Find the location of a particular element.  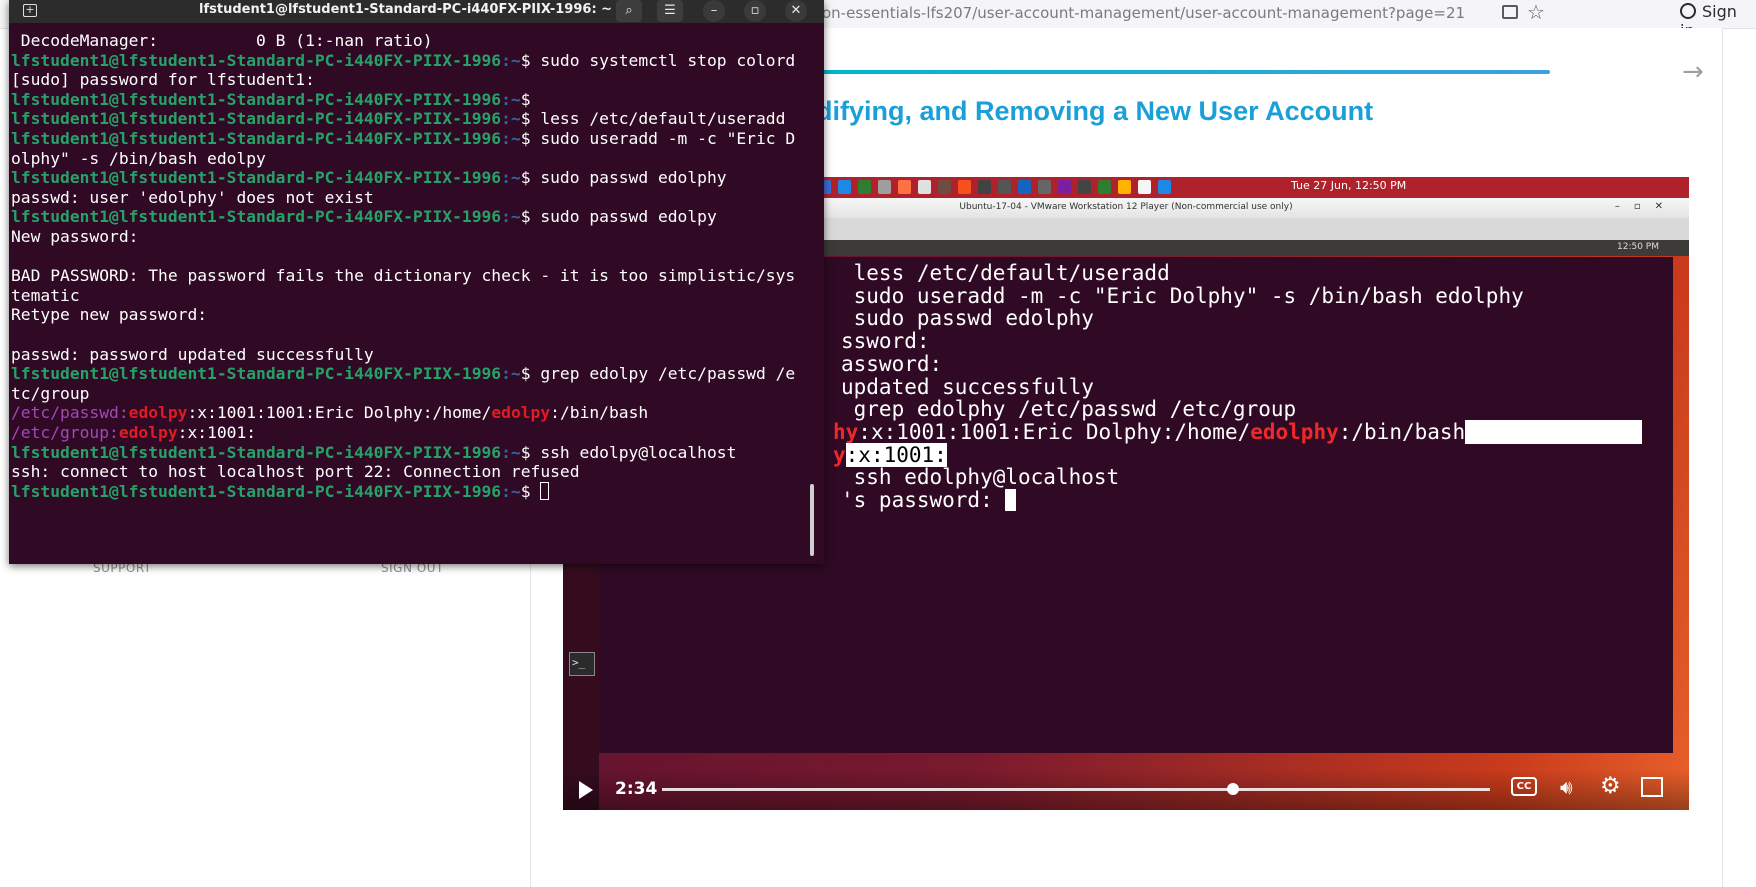

play-button is located at coordinates (586, 790).